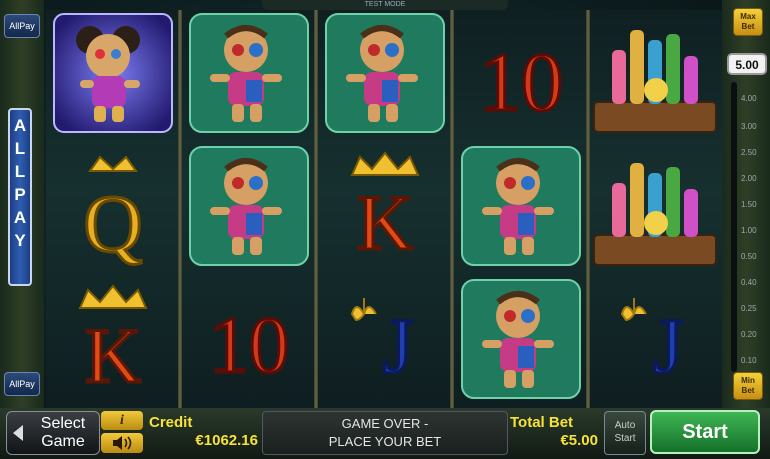 Image resolution: width=770 pixels, height=459 pixels. I want to click on auto-start-label: Start, so click(625, 438).